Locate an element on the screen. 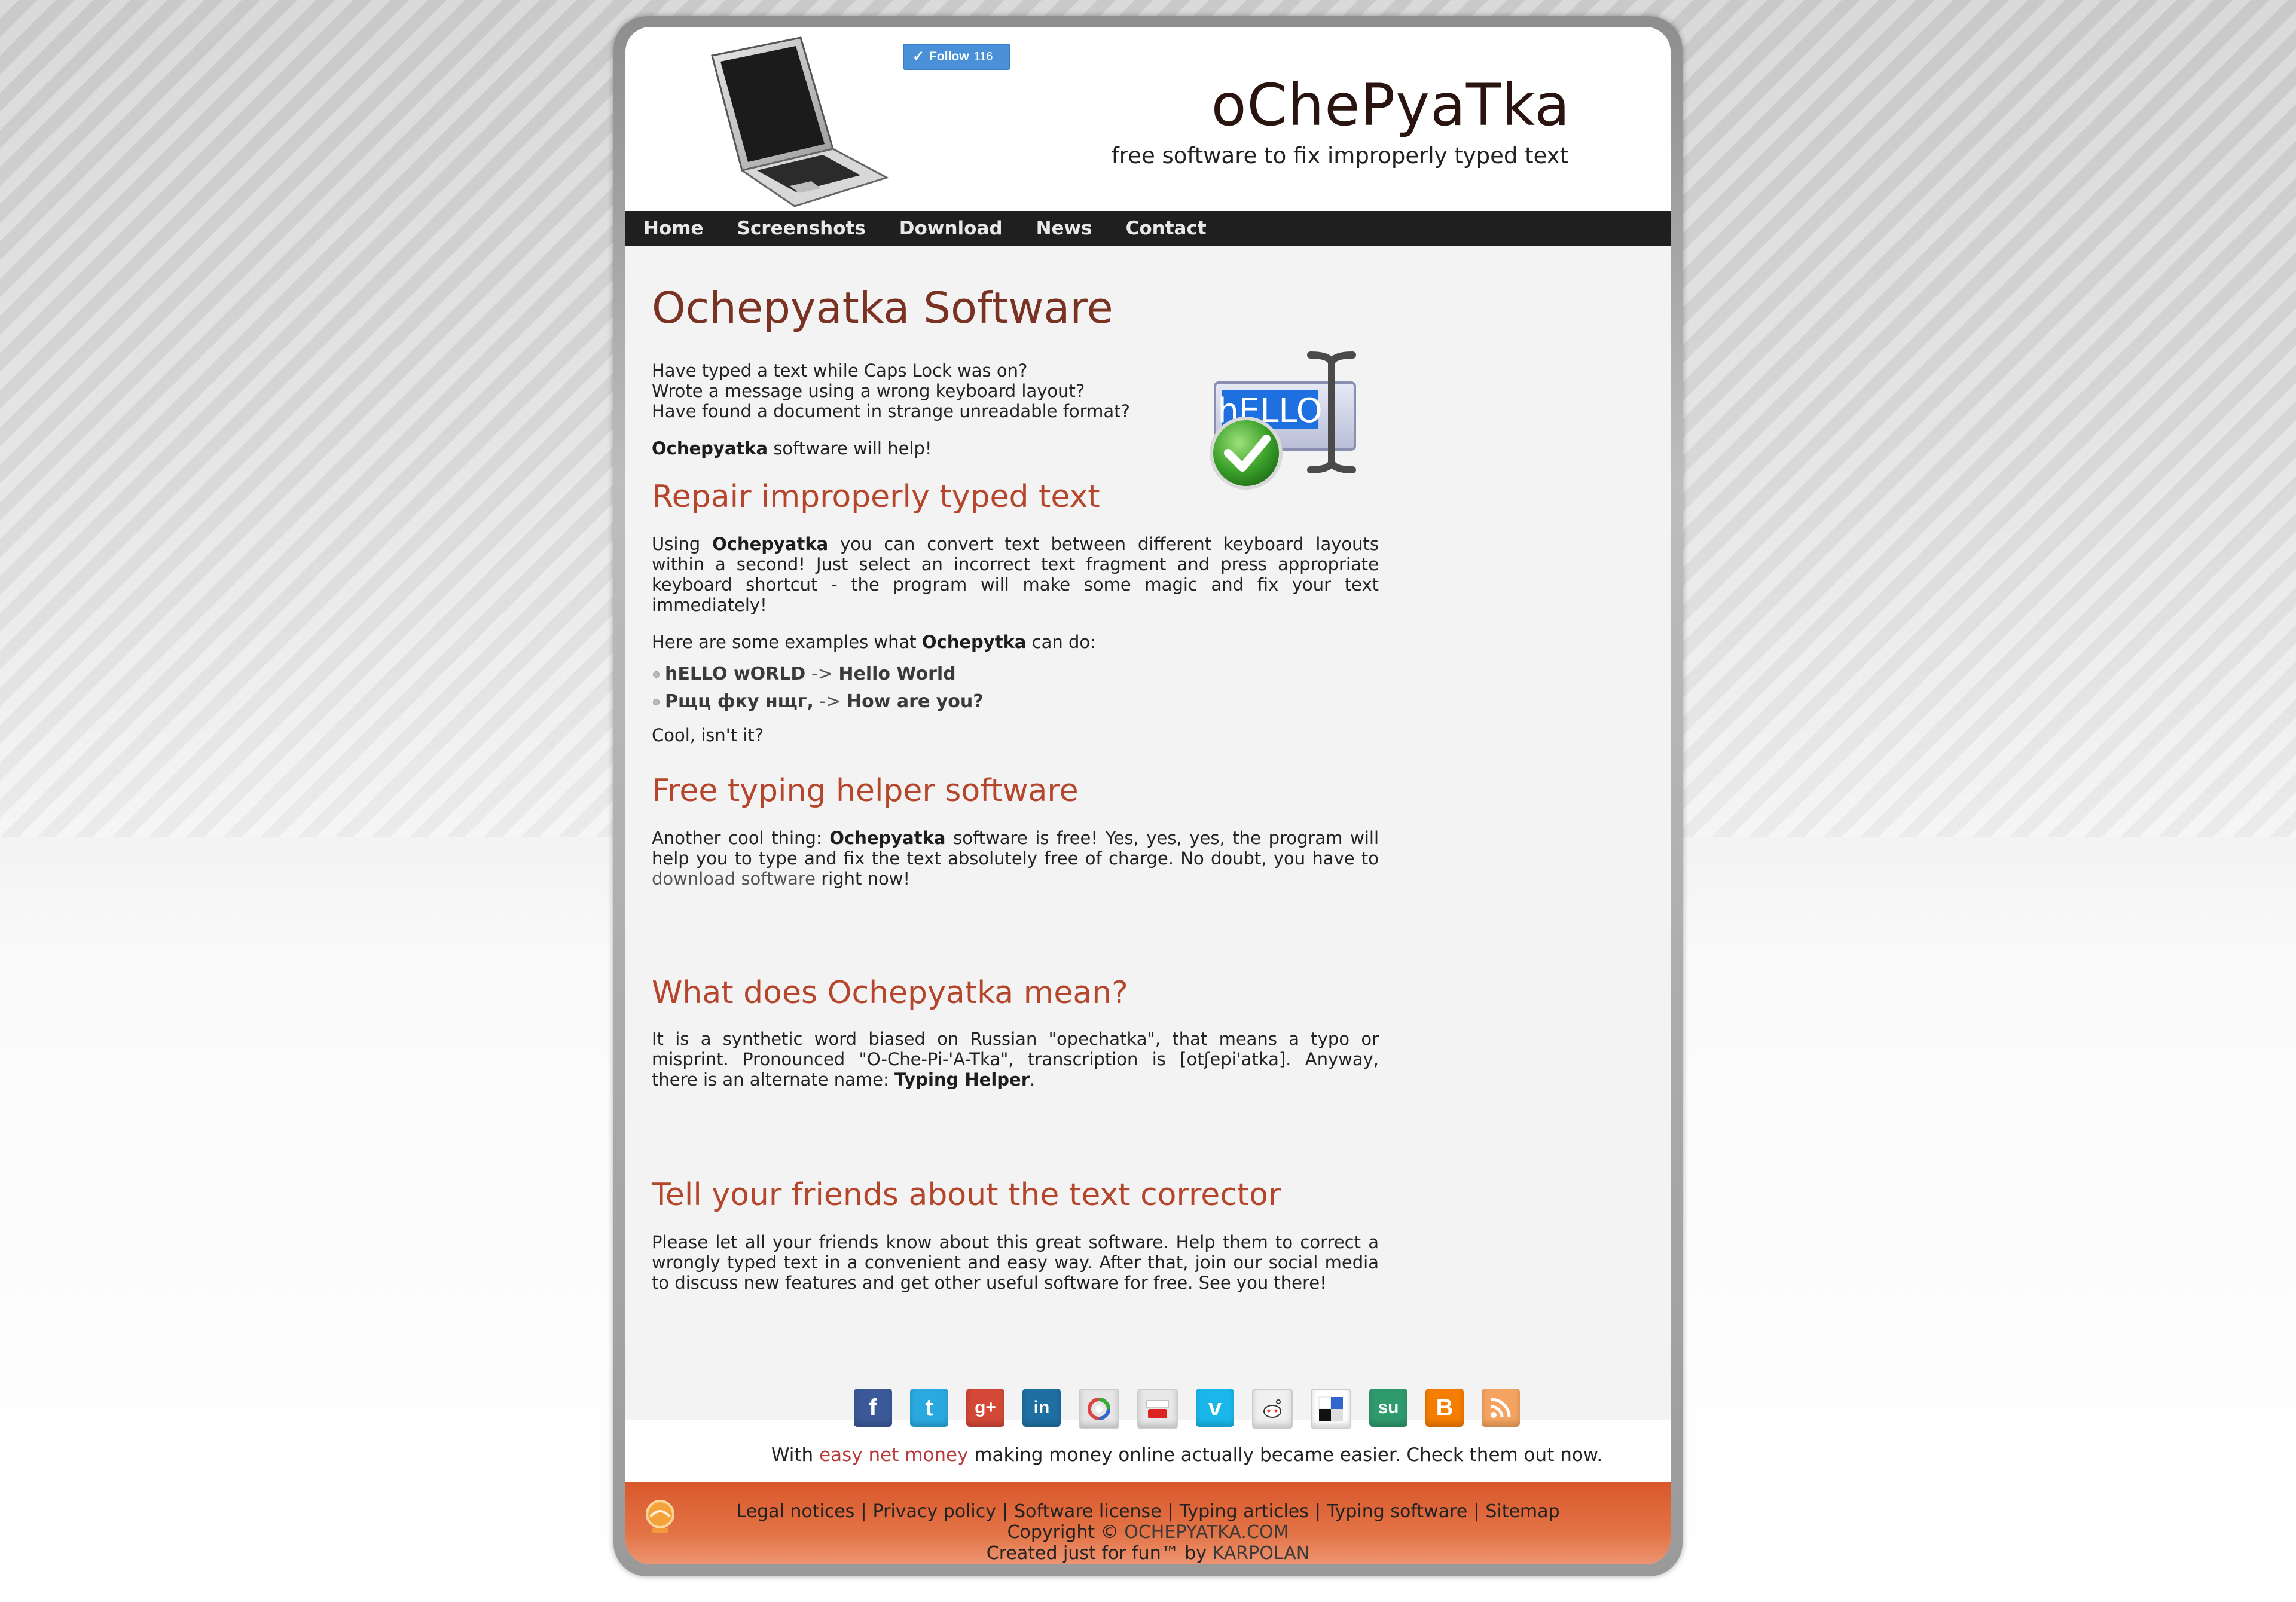 The width and height of the screenshot is (2296, 1602). text-fragment: can do: is located at coordinates (1061, 642).